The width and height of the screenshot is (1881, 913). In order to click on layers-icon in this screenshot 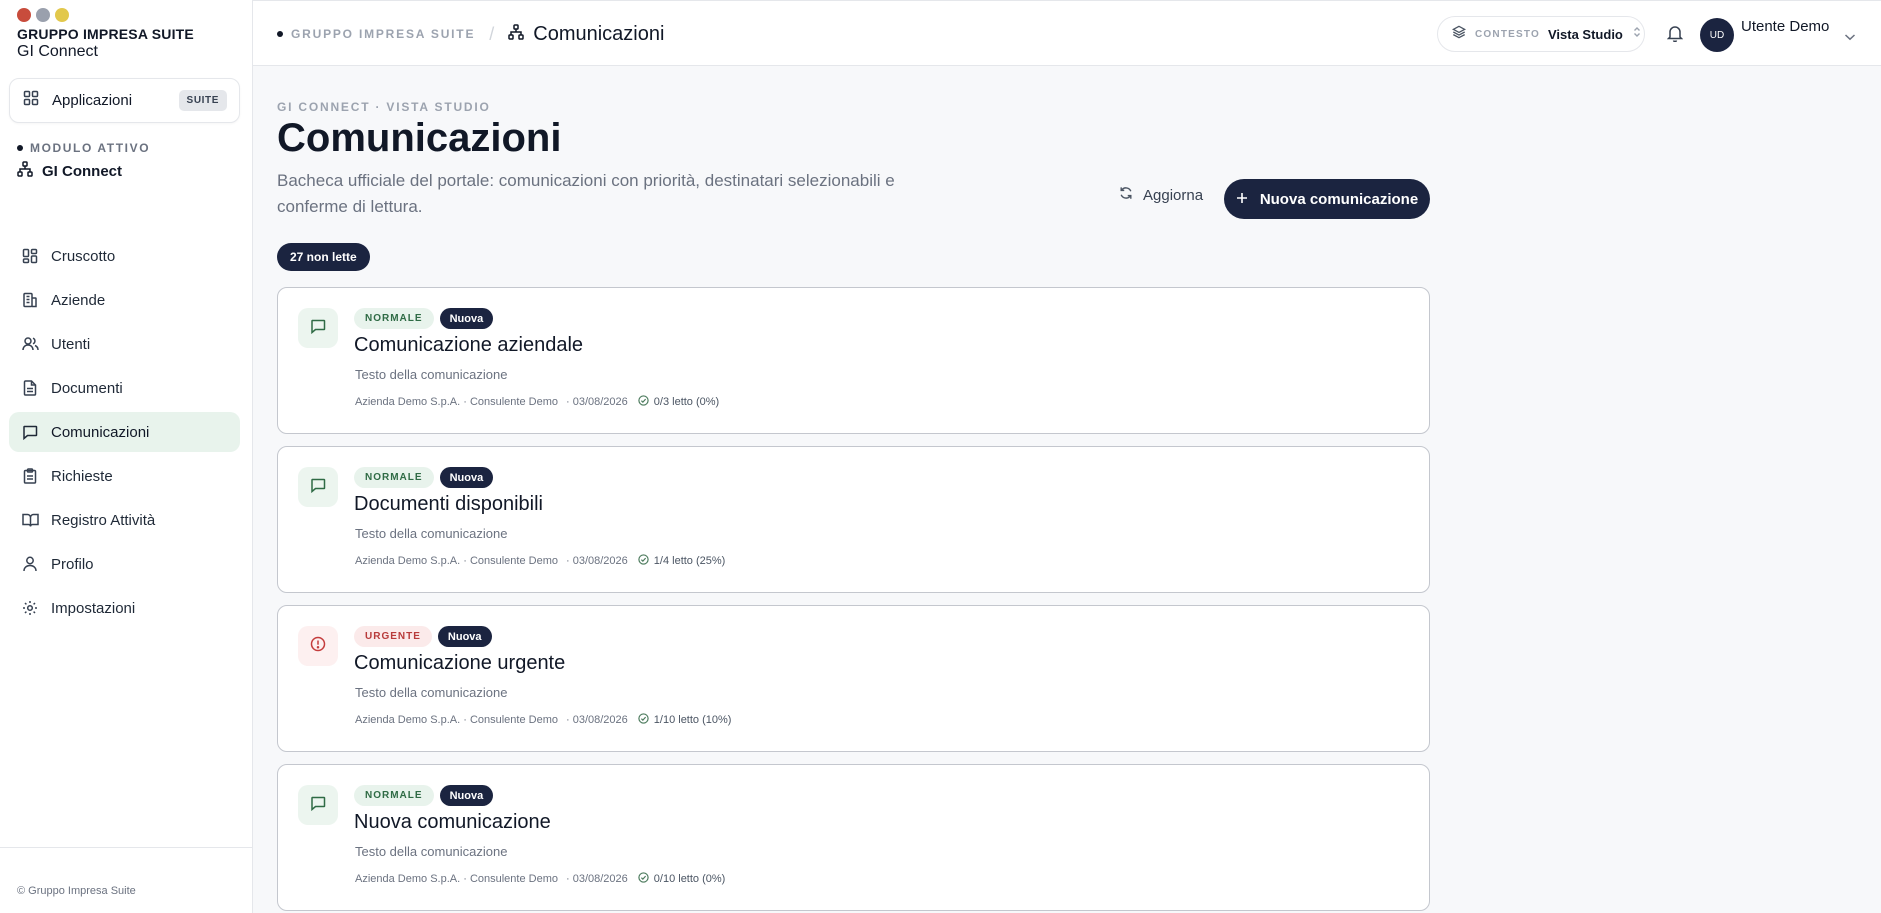, I will do `click(1459, 34)`.